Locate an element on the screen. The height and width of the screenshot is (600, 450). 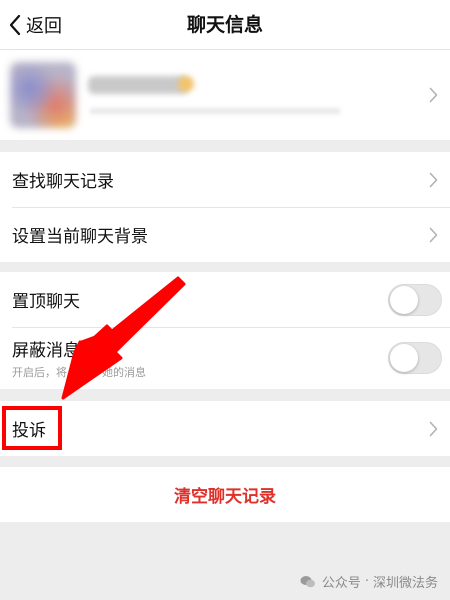
set-chat-background-label: 设置当前聊天背景 is located at coordinates (80, 237).